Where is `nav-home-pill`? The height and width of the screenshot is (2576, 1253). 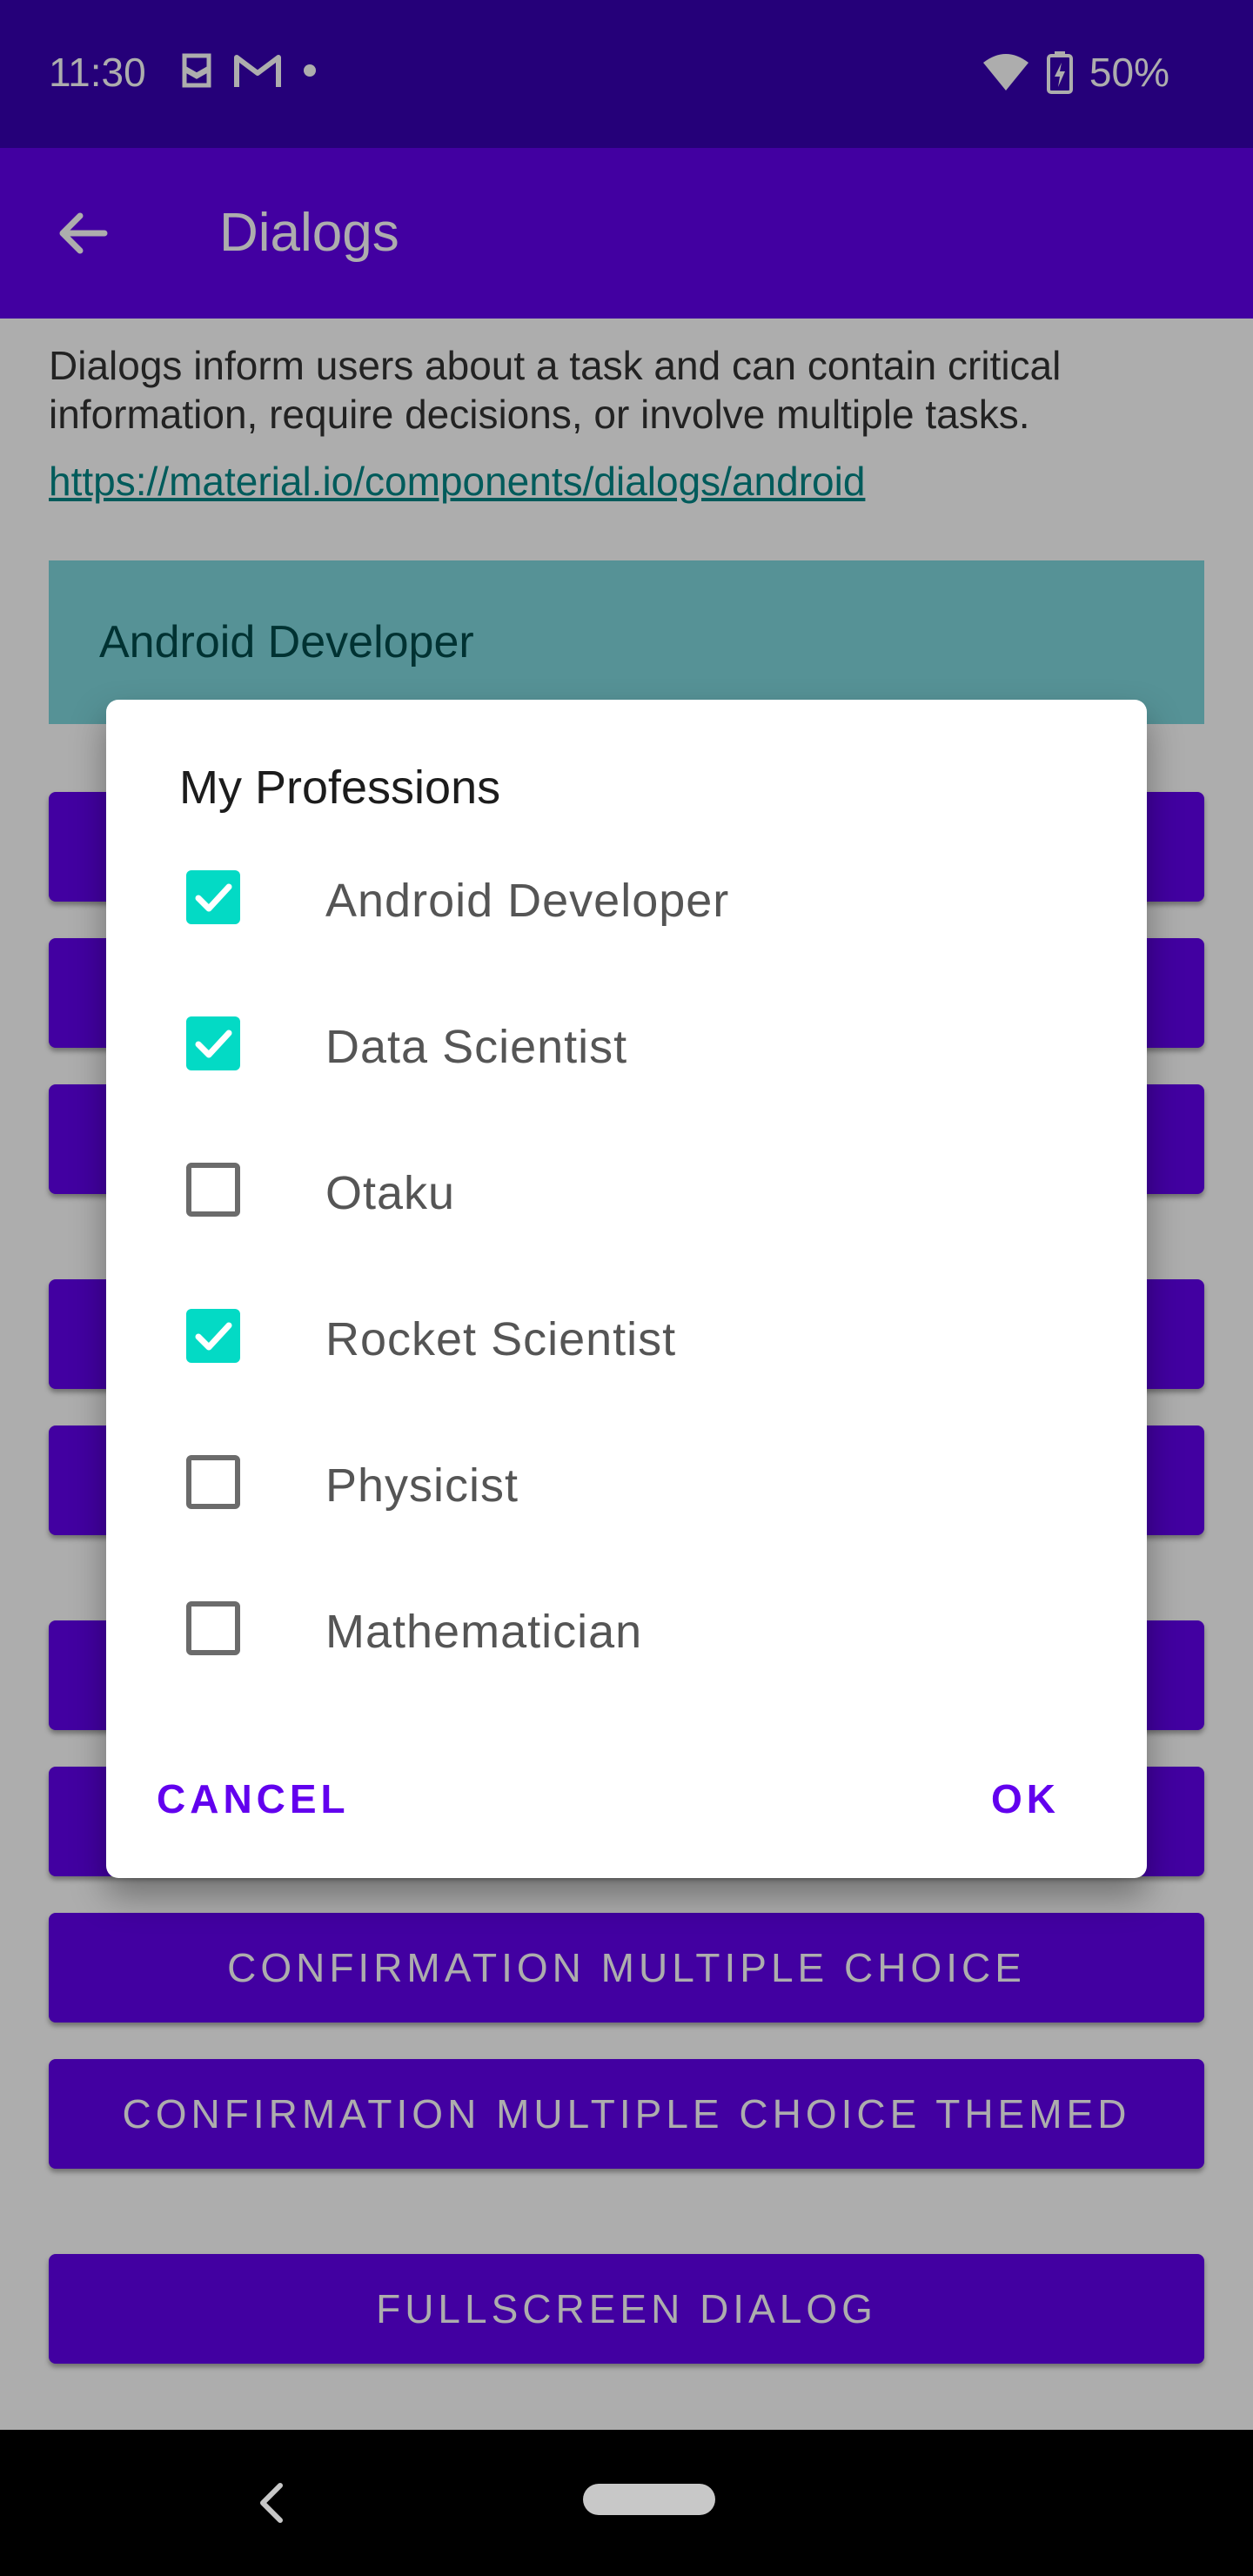
nav-home-pill is located at coordinates (649, 2499).